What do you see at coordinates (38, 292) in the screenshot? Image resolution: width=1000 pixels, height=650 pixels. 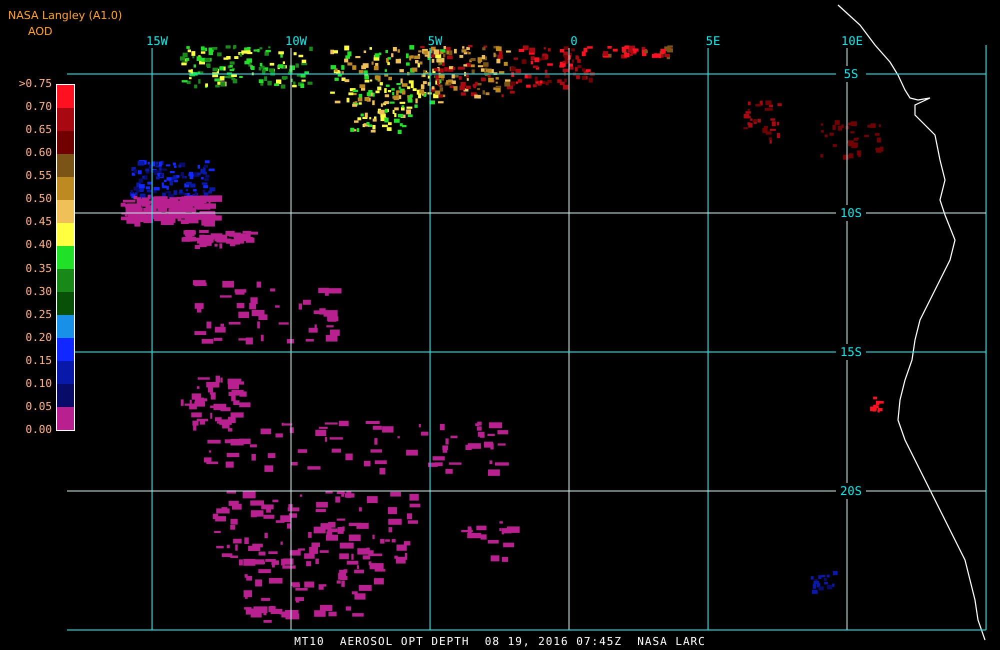 I see `scale-label: 0.30` at bounding box center [38, 292].